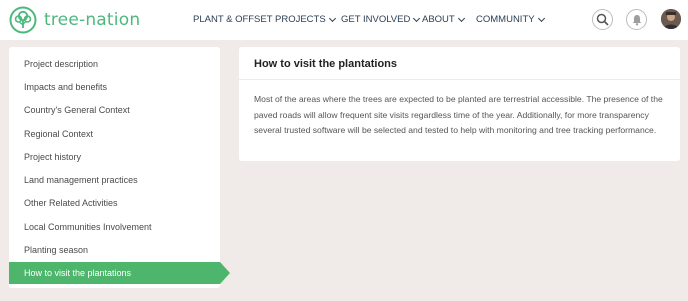 The width and height of the screenshot is (688, 301). What do you see at coordinates (300, 19) in the screenshot?
I see `nav-projects-label: PROJECTS` at bounding box center [300, 19].